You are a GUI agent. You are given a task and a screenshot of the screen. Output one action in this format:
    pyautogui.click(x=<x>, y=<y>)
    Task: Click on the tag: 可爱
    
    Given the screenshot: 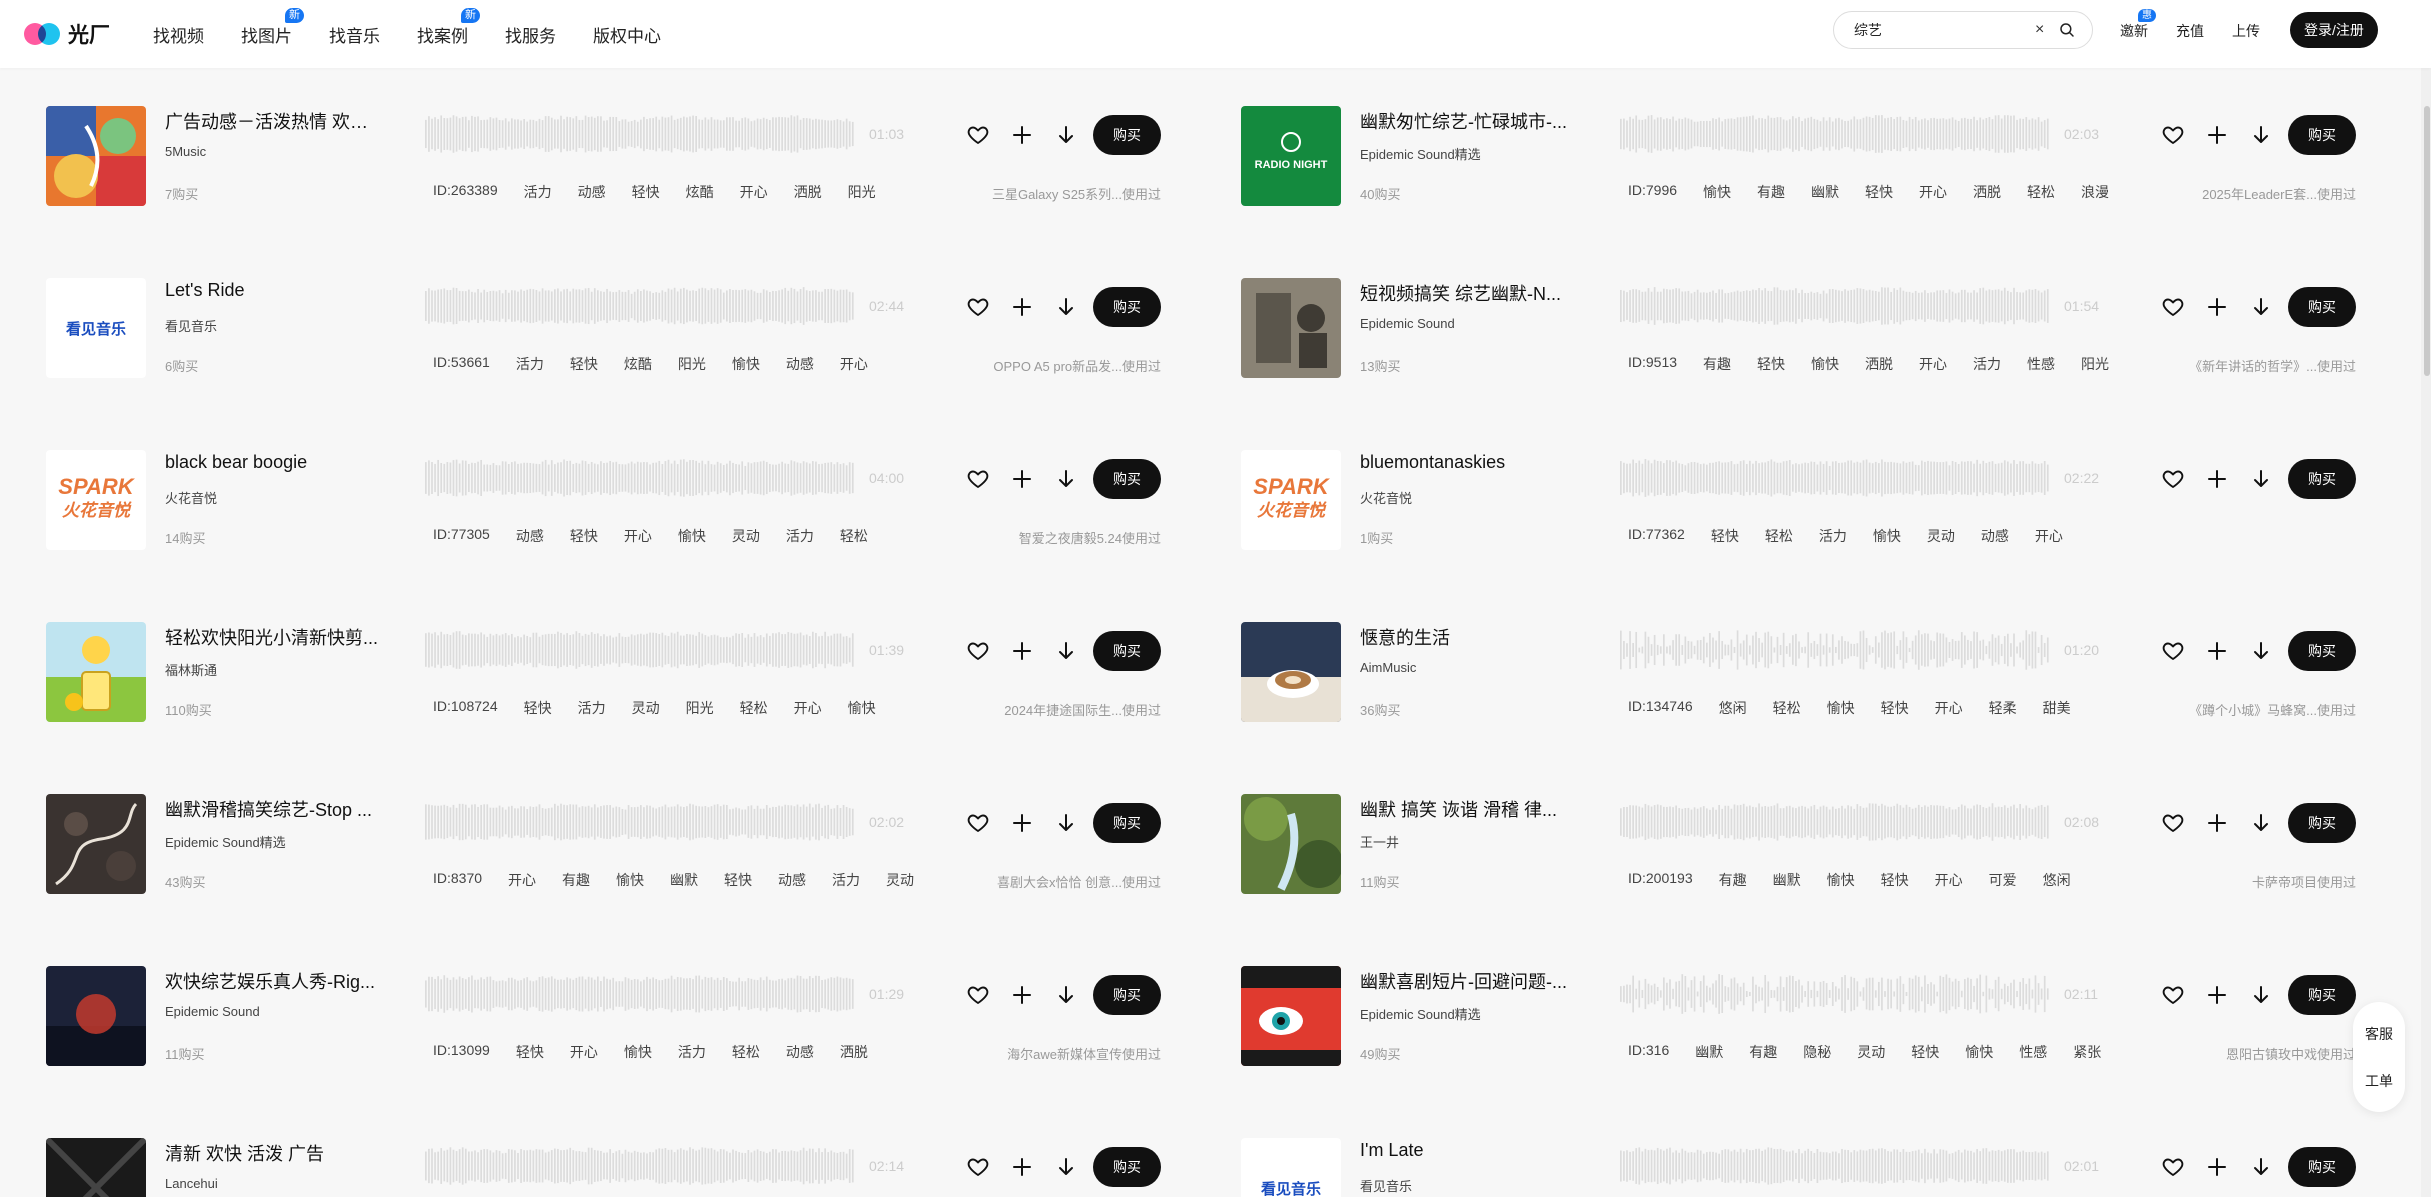 What is the action you would take?
    pyautogui.click(x=2003, y=880)
    